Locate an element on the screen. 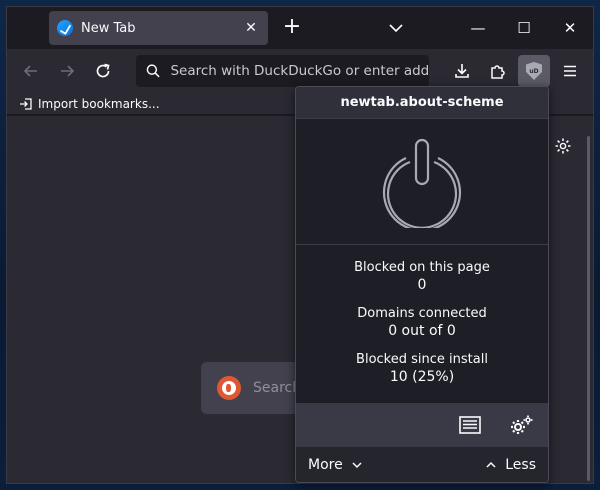 This screenshot has height=490, width=600. stat-label: Domains connected is located at coordinates (422, 313).